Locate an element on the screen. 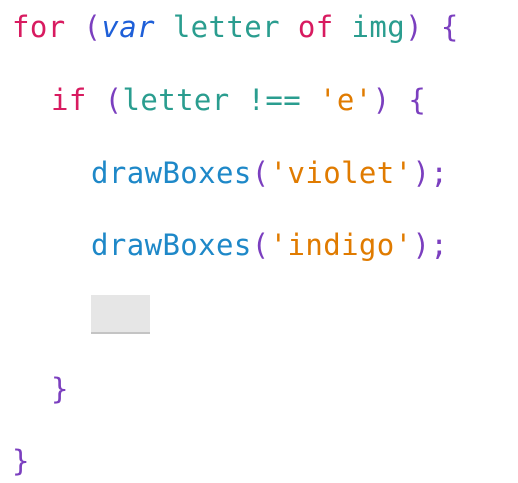 The image size is (518, 483). keyword-for: for is located at coordinates (39, 27).